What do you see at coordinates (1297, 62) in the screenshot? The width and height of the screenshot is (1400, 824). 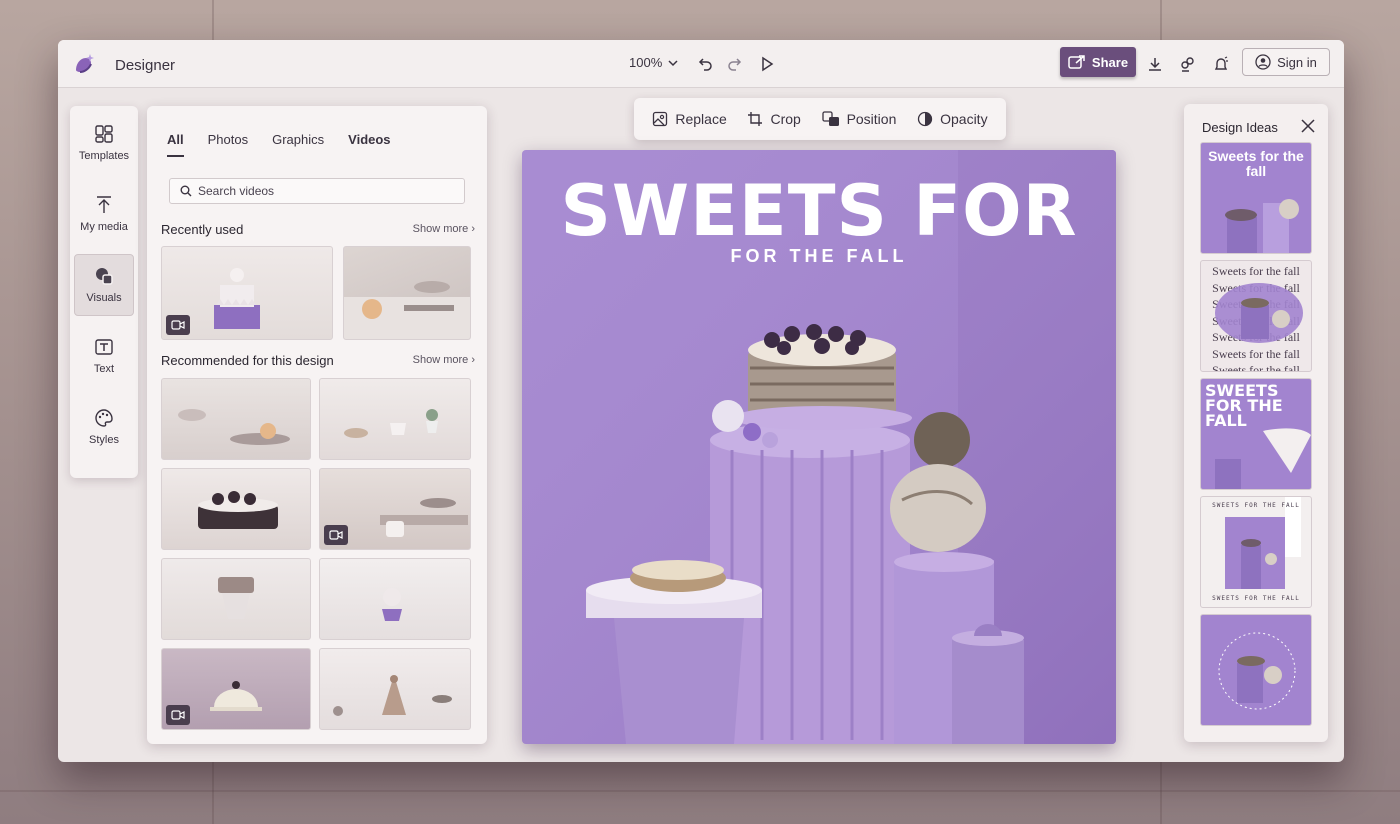 I see `sign-in-label: Sign in` at bounding box center [1297, 62].